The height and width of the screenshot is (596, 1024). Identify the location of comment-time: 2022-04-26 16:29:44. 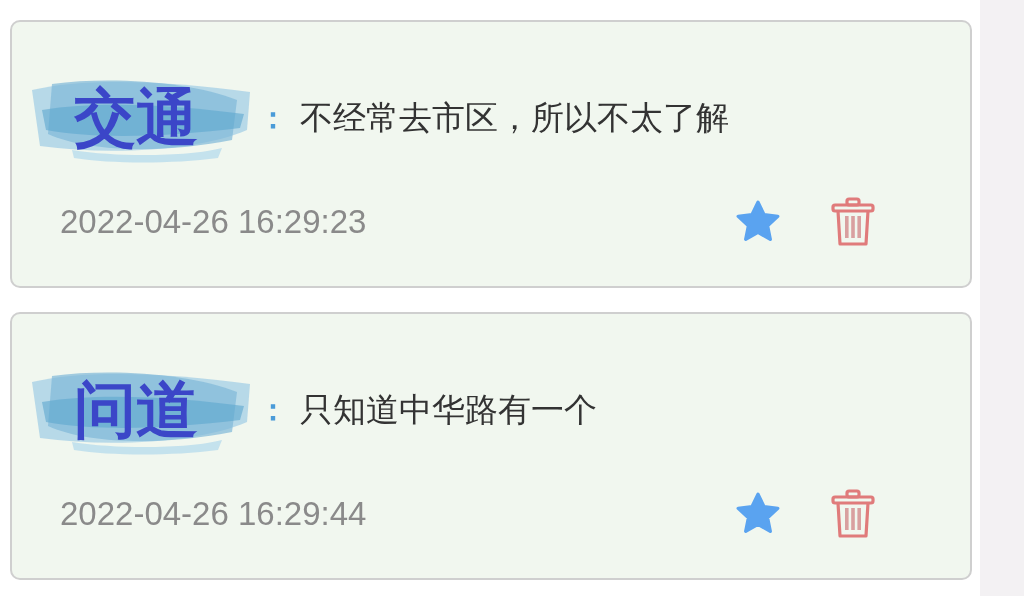
(214, 514).